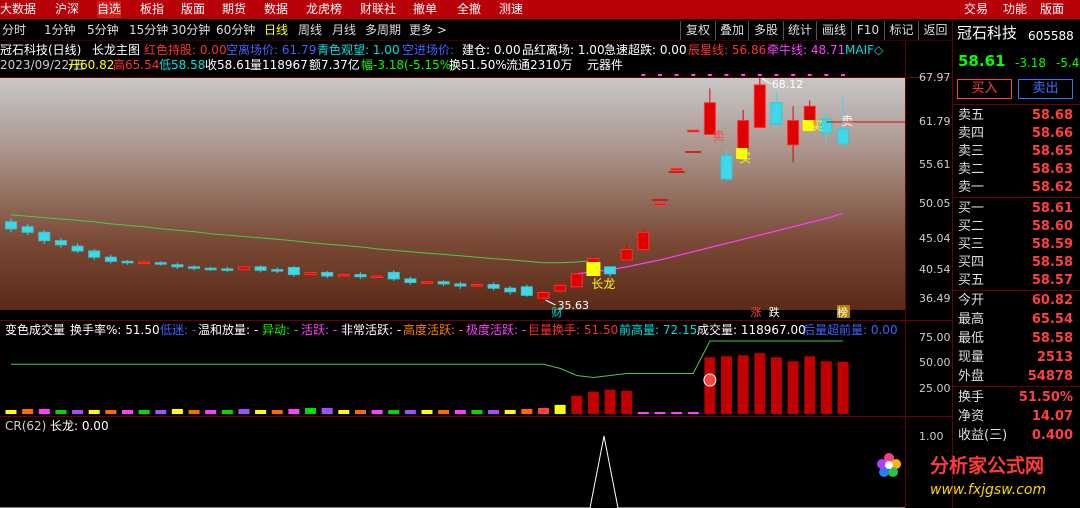 This screenshot has width=1080, height=508. I want to click on quote-row-label: 卖四, so click(971, 133).